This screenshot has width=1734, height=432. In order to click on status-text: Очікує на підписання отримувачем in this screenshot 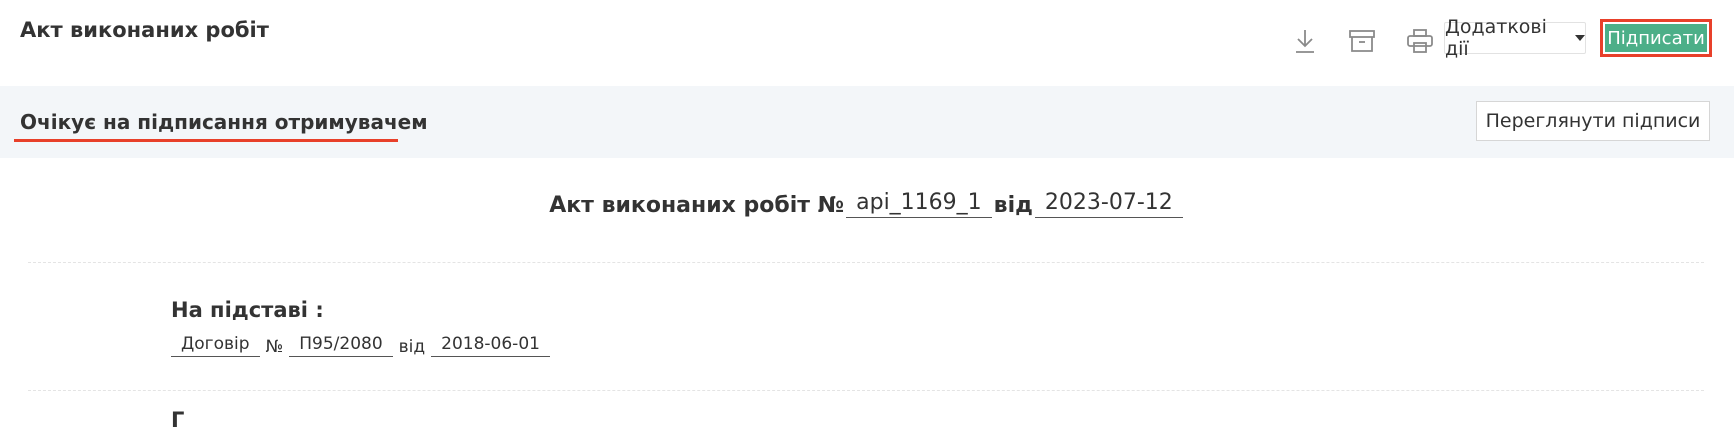, I will do `click(224, 122)`.